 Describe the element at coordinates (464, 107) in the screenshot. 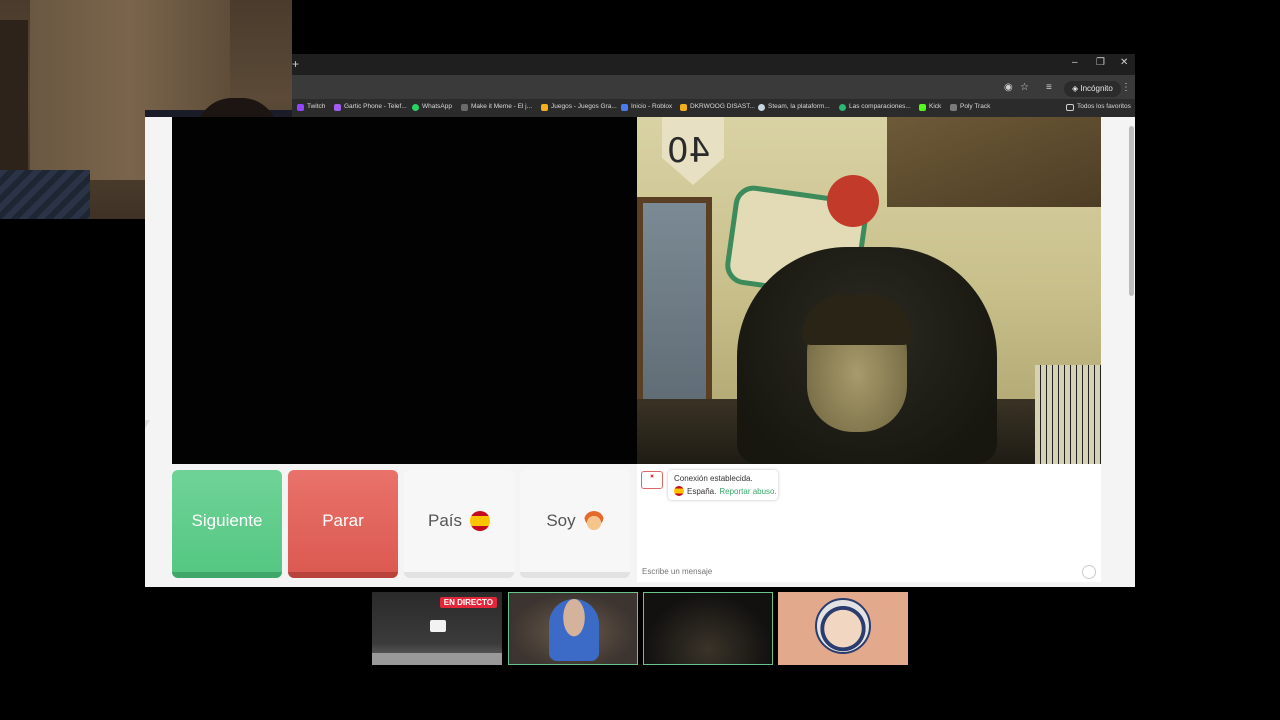

I see `make-it-meme-icon` at that location.